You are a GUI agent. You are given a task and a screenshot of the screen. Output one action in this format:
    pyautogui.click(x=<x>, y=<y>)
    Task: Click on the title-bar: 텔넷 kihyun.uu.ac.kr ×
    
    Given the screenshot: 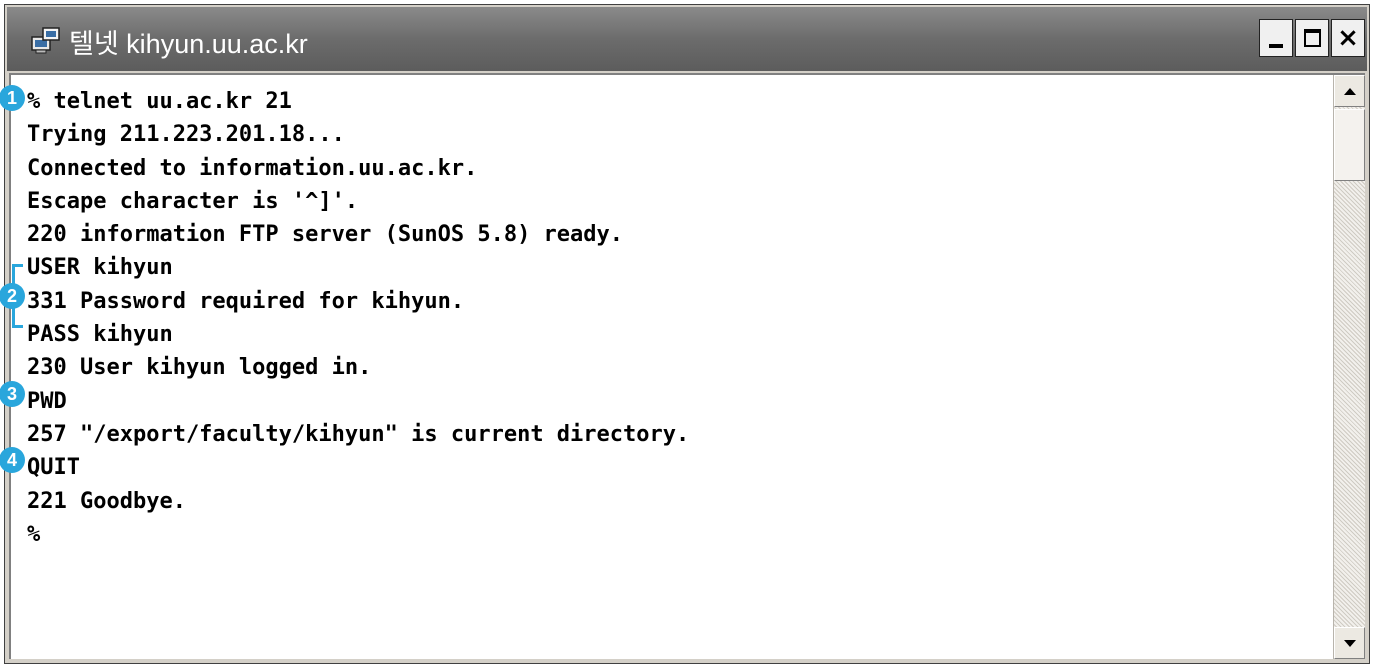 What is the action you would take?
    pyautogui.click(x=687, y=39)
    